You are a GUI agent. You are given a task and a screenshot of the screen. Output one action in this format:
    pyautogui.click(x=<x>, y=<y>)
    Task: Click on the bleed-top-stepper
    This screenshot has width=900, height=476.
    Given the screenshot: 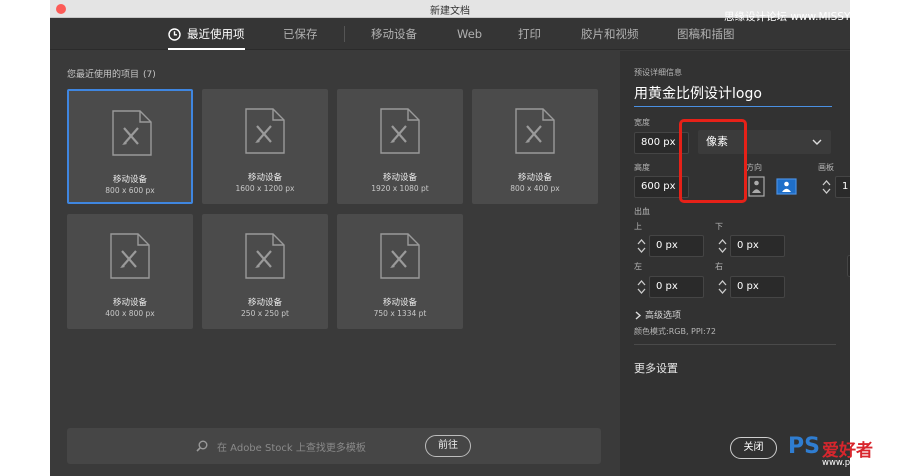 What is the action you would take?
    pyautogui.click(x=641, y=246)
    